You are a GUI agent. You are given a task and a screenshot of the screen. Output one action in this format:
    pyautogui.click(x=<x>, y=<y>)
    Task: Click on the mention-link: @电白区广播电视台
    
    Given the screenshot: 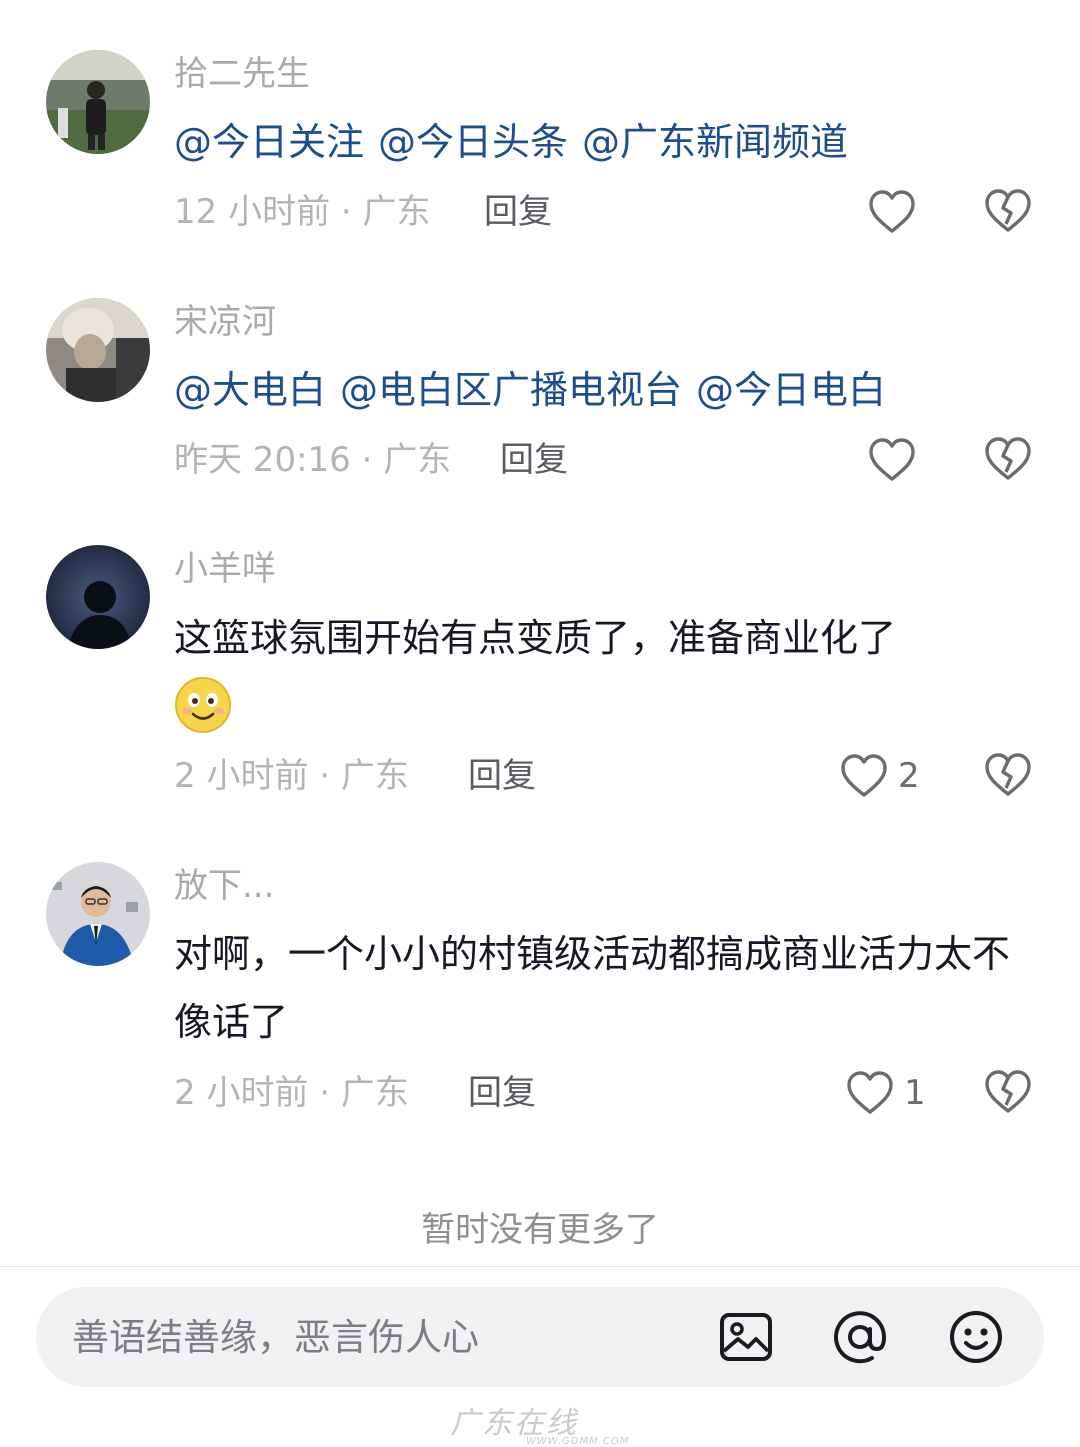 What is the action you would take?
    pyautogui.click(x=511, y=390)
    